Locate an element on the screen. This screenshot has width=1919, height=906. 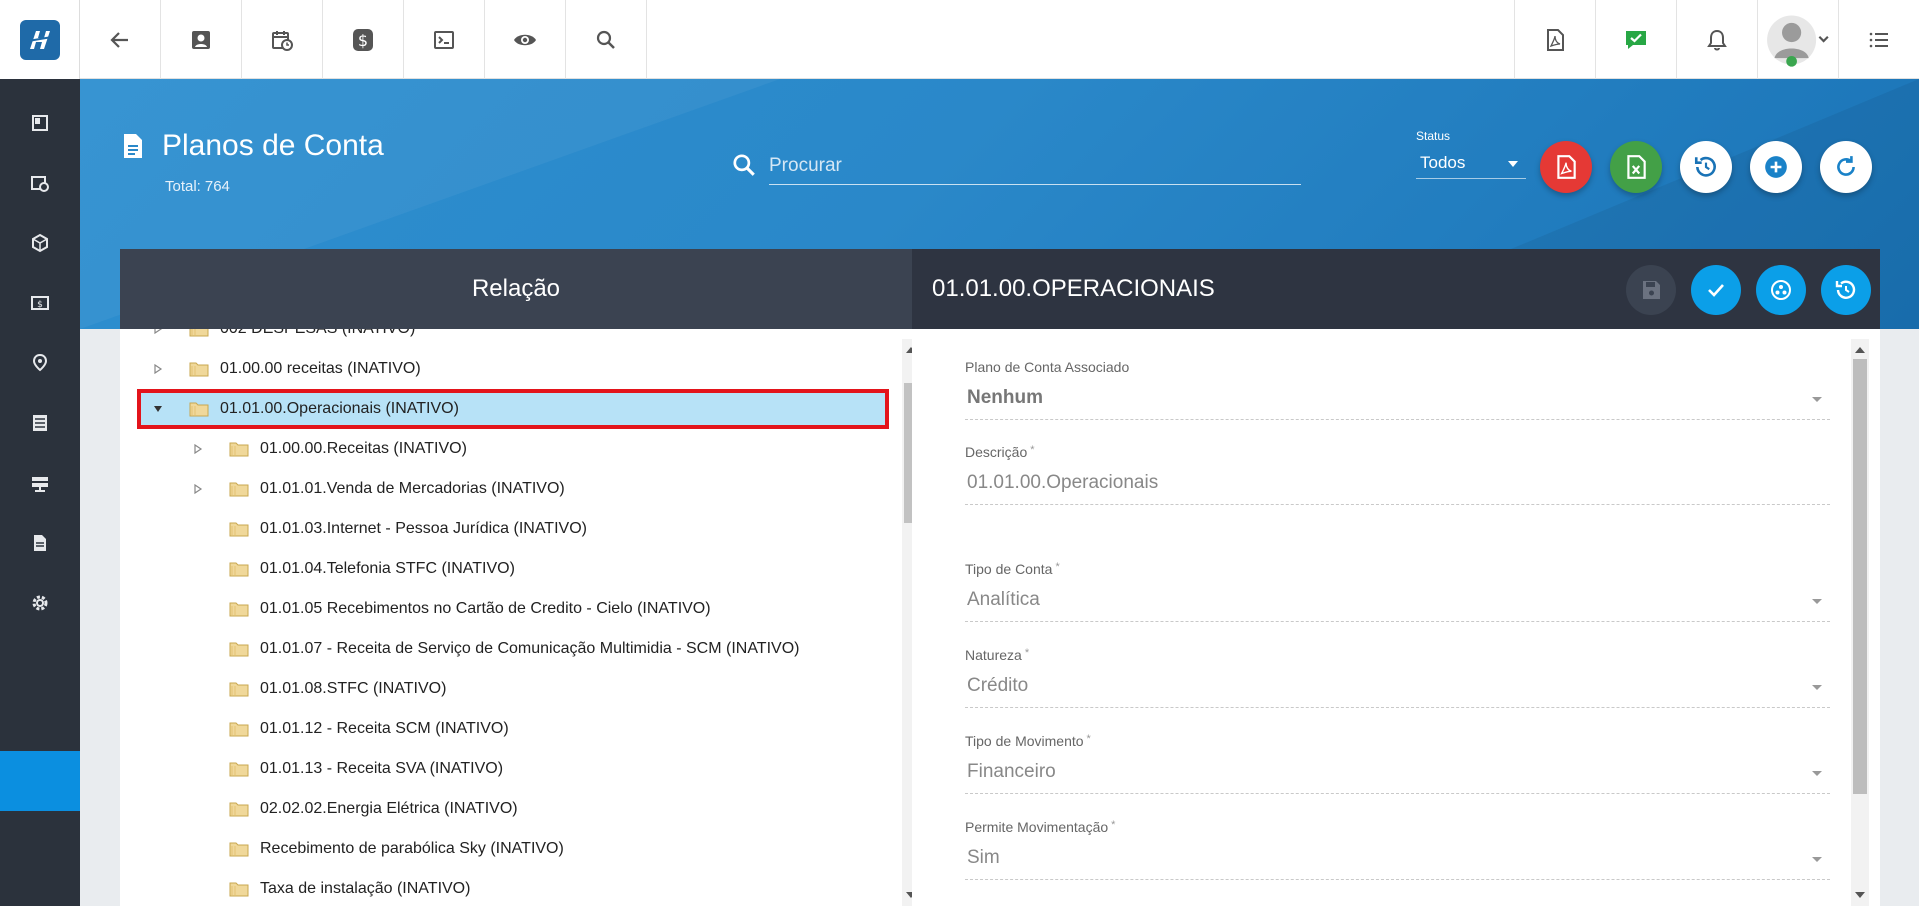
tree-row: Recebimento de parabólica Sky (INATIVO) is located at coordinates (378, 849).